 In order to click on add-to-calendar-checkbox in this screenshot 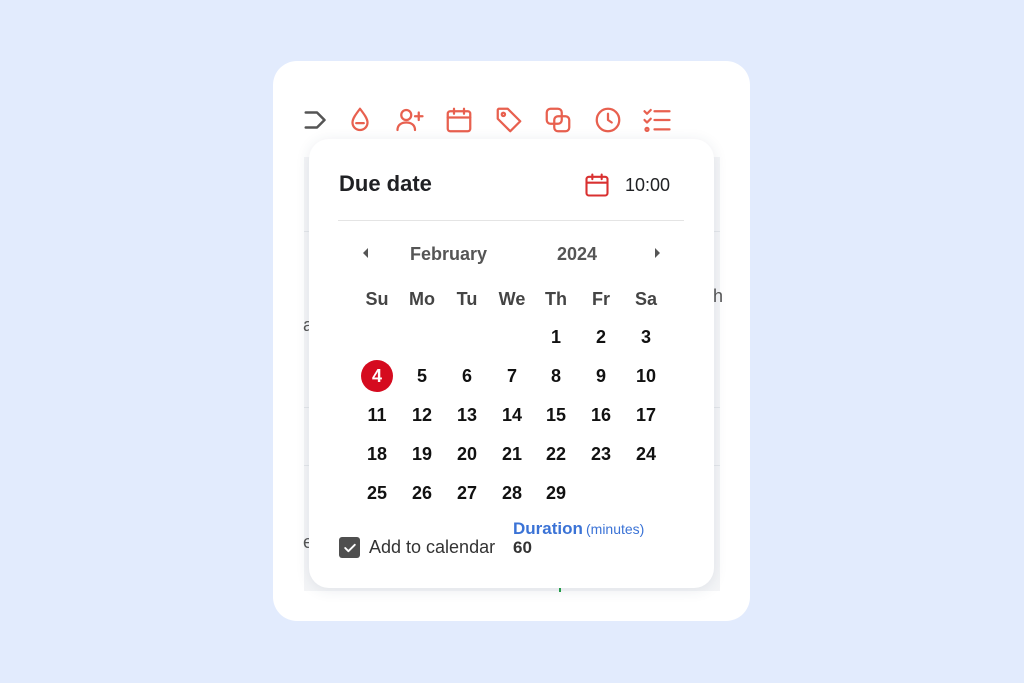, I will do `click(349, 547)`.